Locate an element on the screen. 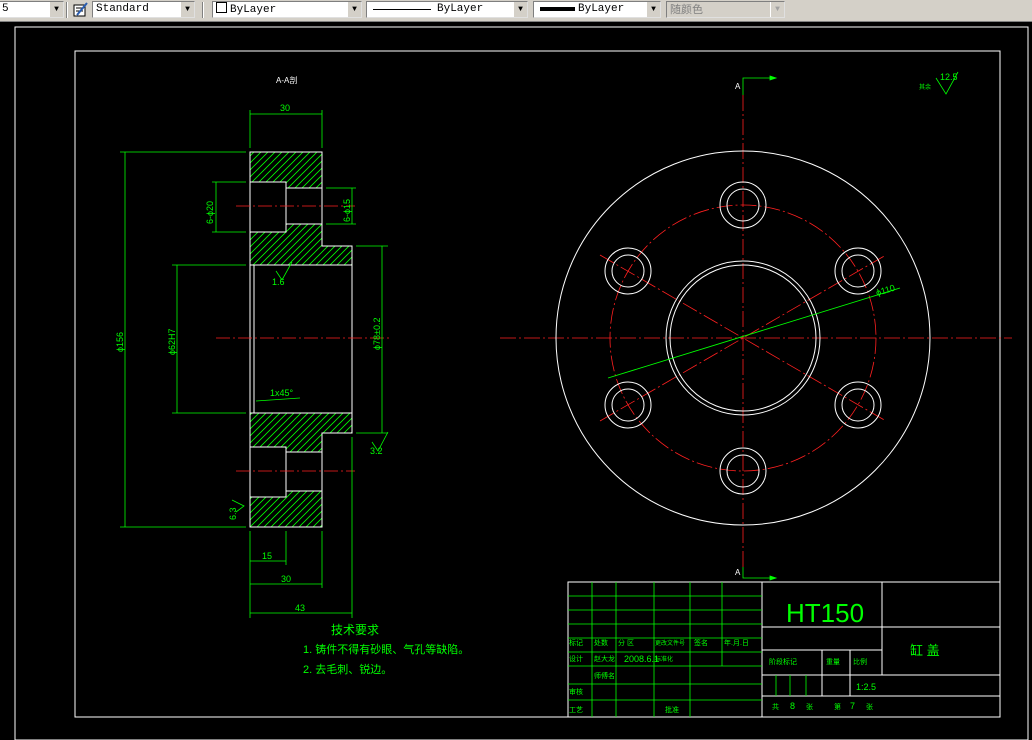 This screenshot has height=740, width=1032. color-value: ByLayer is located at coordinates (253, 10).